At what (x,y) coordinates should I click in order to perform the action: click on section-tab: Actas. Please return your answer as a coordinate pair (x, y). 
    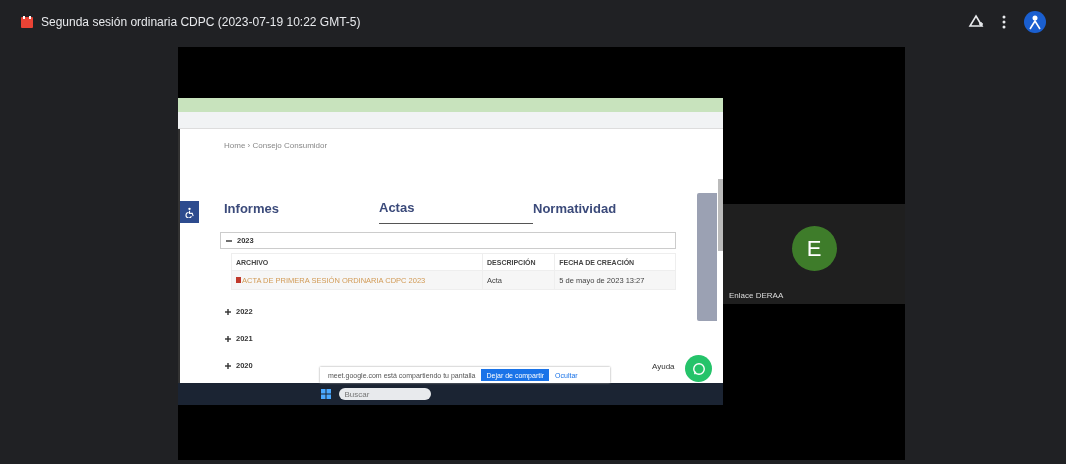
    Looking at the image, I should click on (456, 212).